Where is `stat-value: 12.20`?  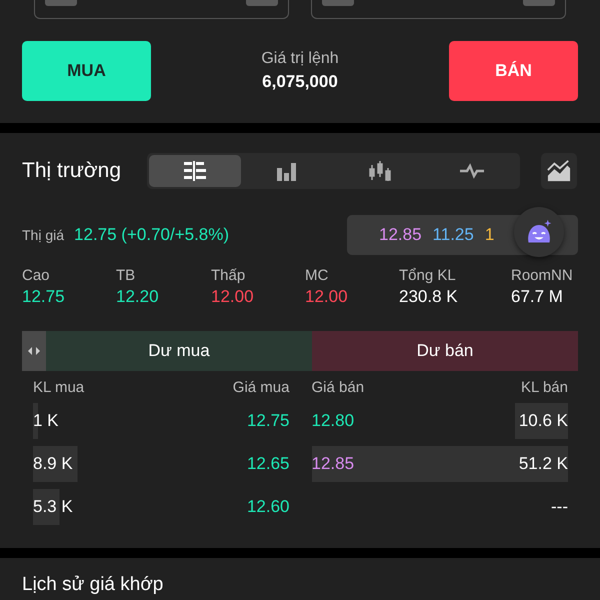 stat-value: 12.20 is located at coordinates (138, 297).